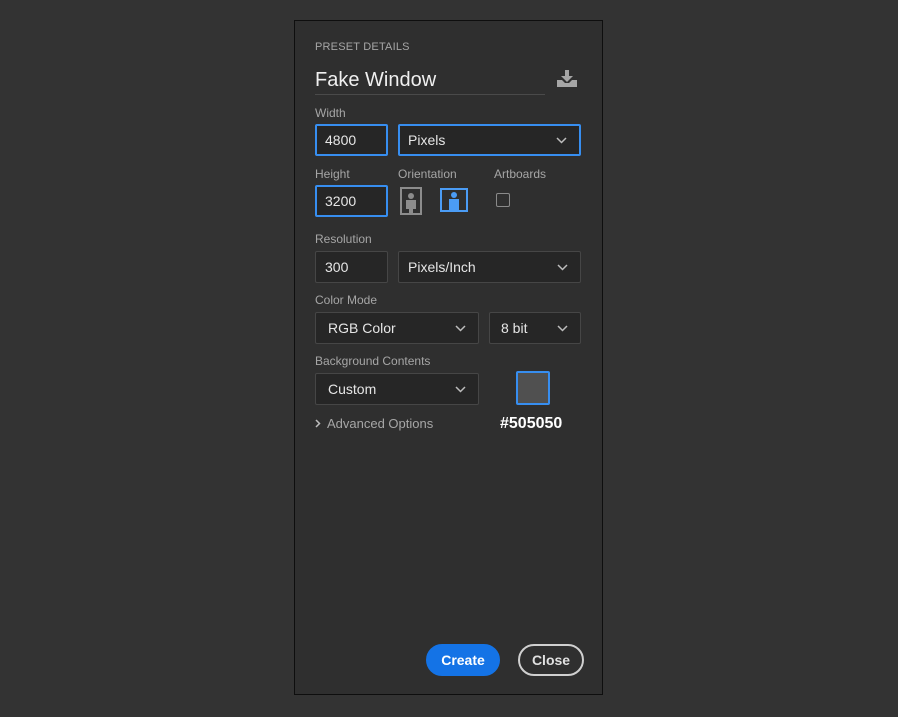 This screenshot has height=717, width=898. I want to click on height-input: 3200, so click(351, 201).